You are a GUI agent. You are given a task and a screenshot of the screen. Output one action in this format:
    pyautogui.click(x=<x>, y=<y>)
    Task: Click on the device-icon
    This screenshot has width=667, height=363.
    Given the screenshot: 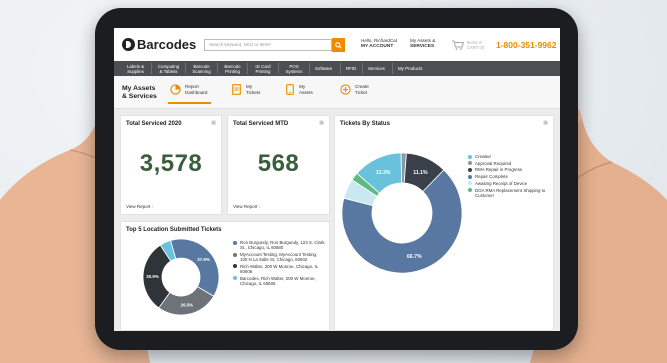 What is the action you would take?
    pyautogui.click(x=289, y=89)
    